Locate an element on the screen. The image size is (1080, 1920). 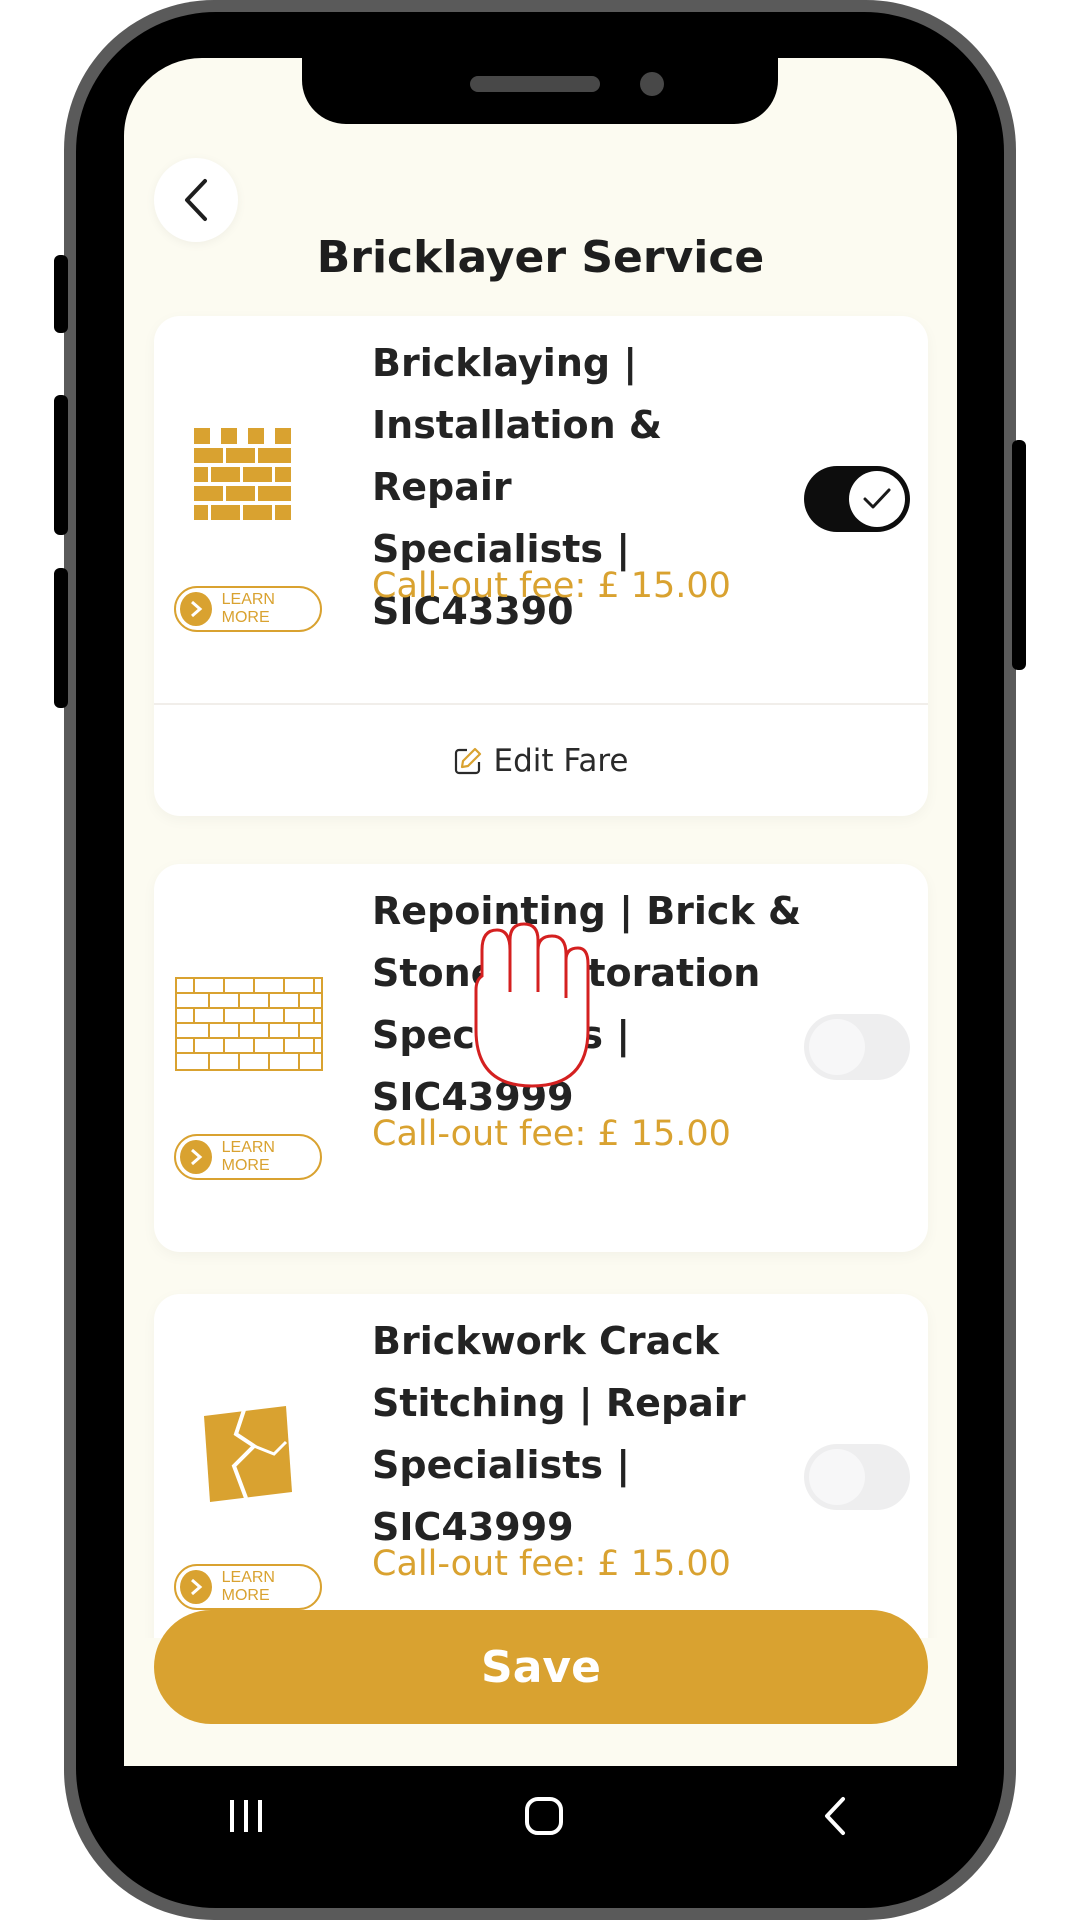
camera is located at coordinates (652, 84).